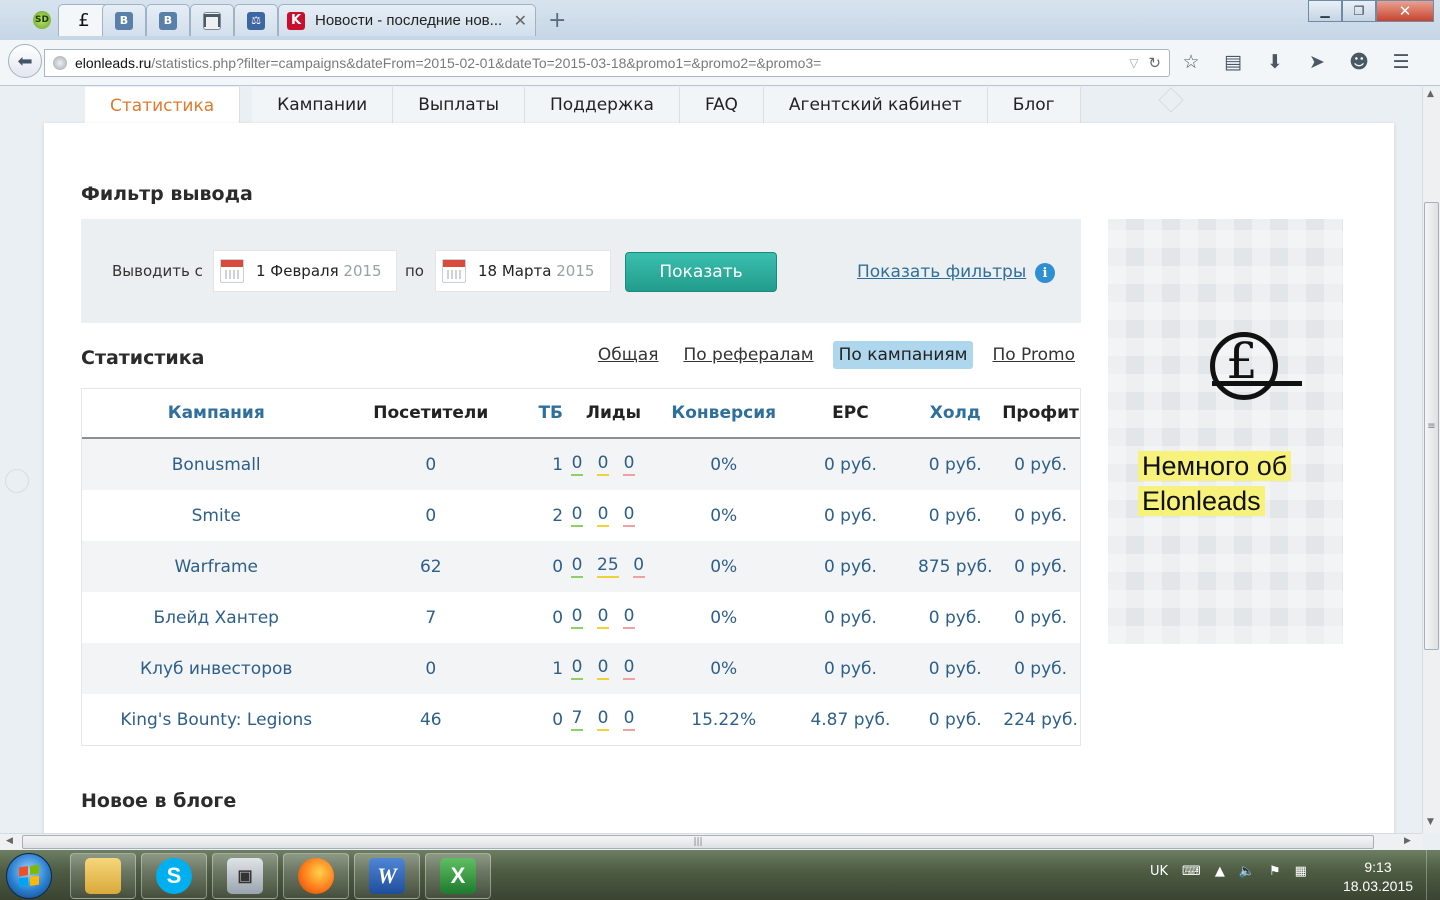 This screenshot has height=900, width=1440. What do you see at coordinates (1225, 431) in the screenshot?
I see `promo-banner: £ Немного об Elonleads` at bounding box center [1225, 431].